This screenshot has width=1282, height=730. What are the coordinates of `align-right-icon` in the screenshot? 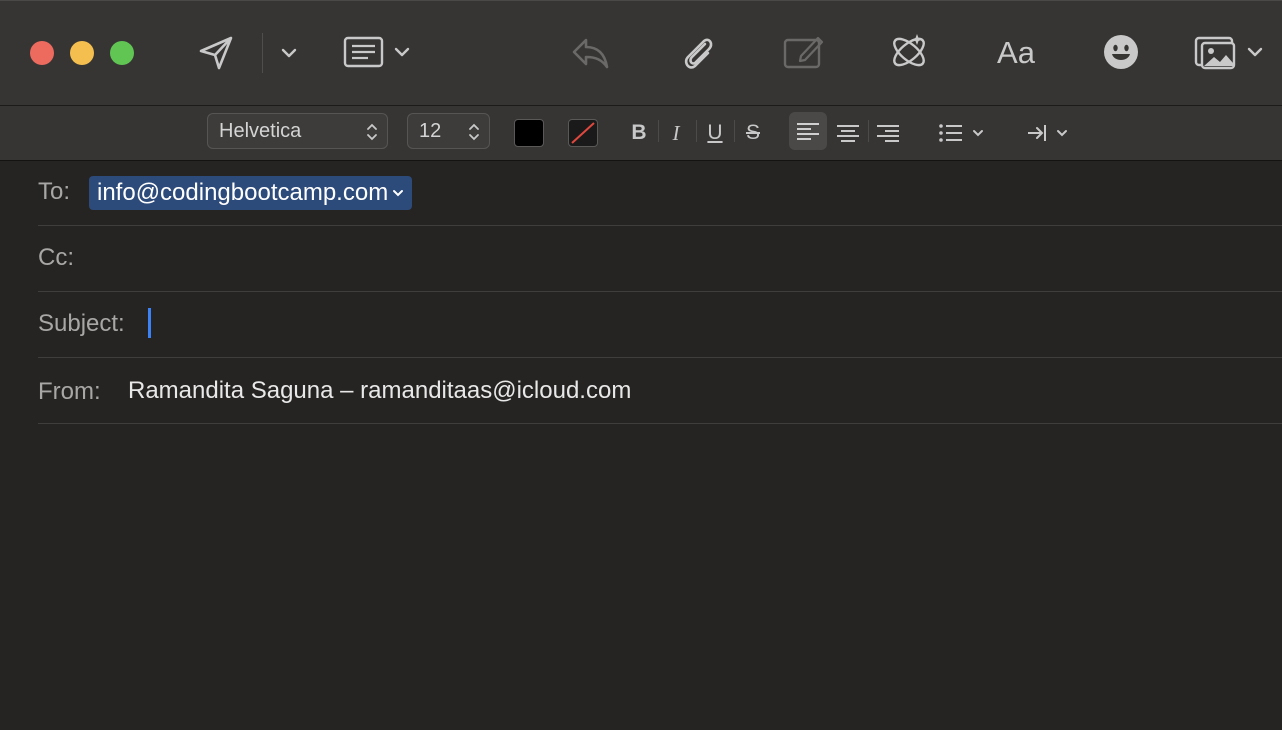 It's located at (888, 133).